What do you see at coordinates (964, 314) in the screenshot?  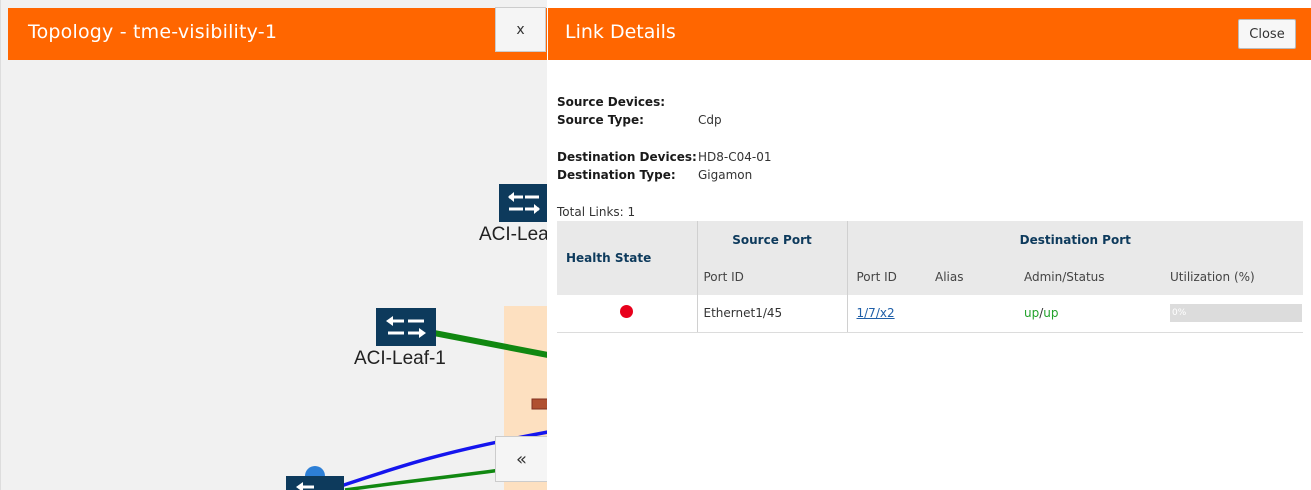 I see `alias-cell` at bounding box center [964, 314].